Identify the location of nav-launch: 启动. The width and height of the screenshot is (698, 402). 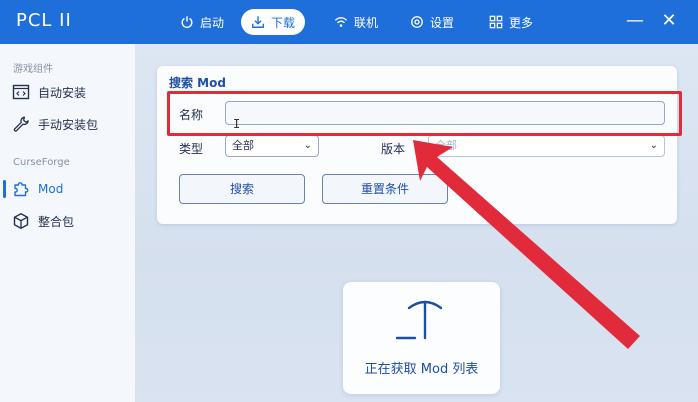
(202, 22).